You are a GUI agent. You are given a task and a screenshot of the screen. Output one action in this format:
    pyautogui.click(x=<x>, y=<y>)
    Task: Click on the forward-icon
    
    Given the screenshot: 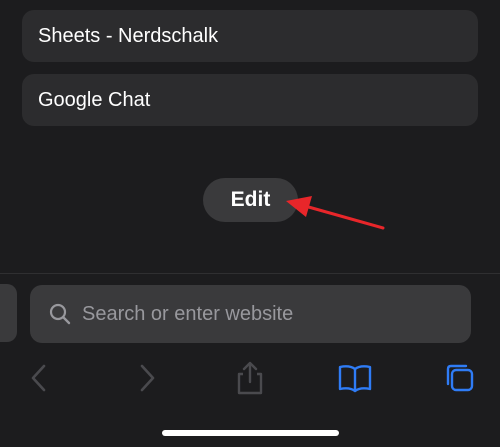 What is the action you would take?
    pyautogui.click(x=148, y=378)
    